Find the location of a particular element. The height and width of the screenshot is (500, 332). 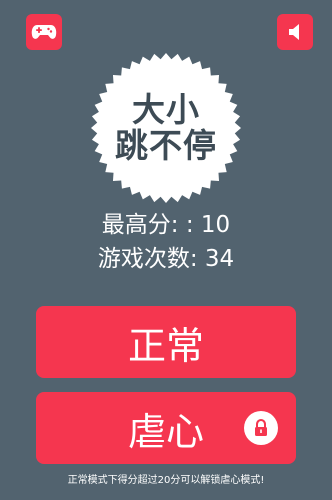

lock-badge is located at coordinates (261, 428).